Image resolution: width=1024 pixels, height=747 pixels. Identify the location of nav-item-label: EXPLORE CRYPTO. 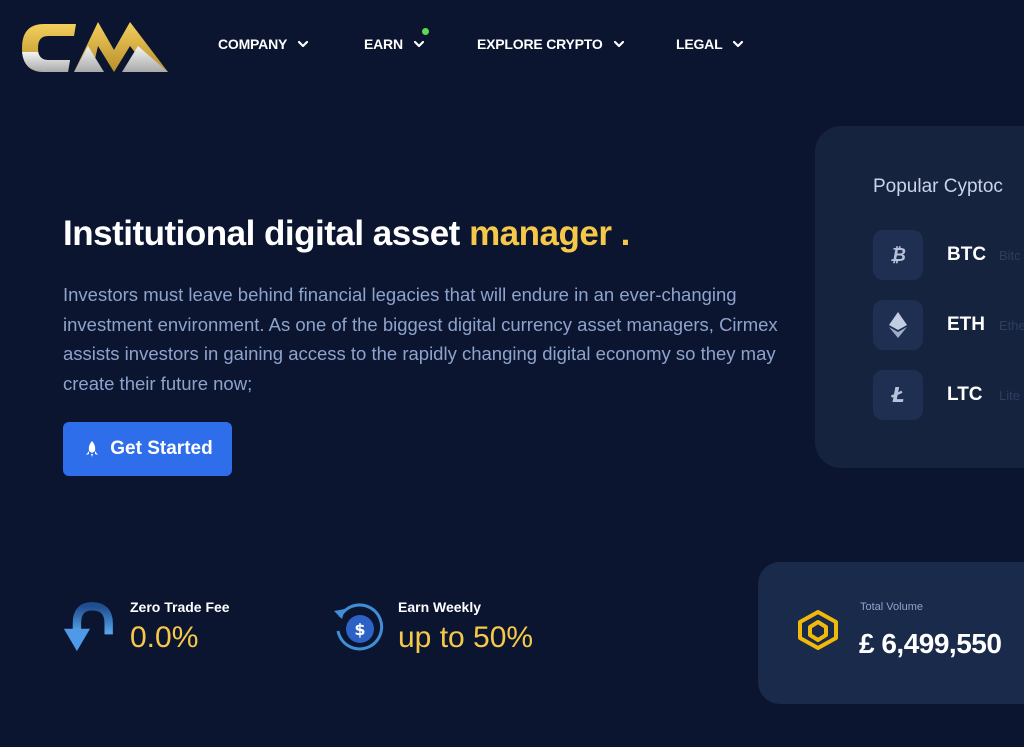
(540, 44).